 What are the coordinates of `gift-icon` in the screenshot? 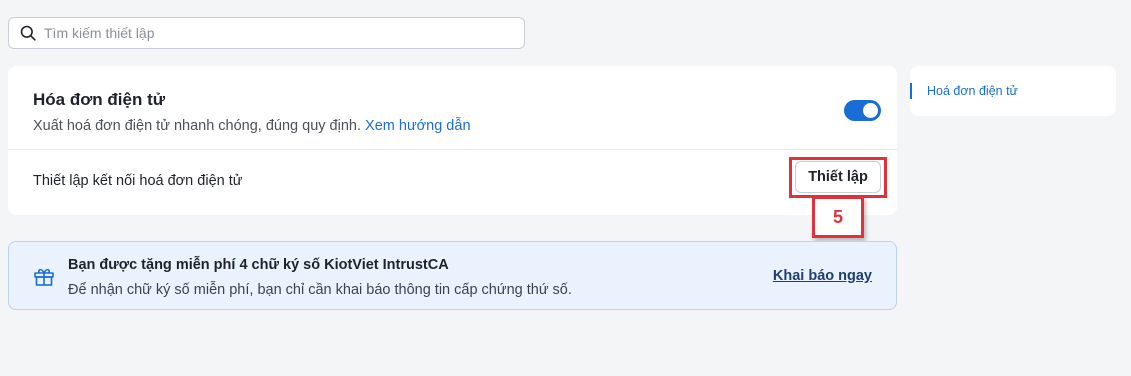 It's located at (44, 277).